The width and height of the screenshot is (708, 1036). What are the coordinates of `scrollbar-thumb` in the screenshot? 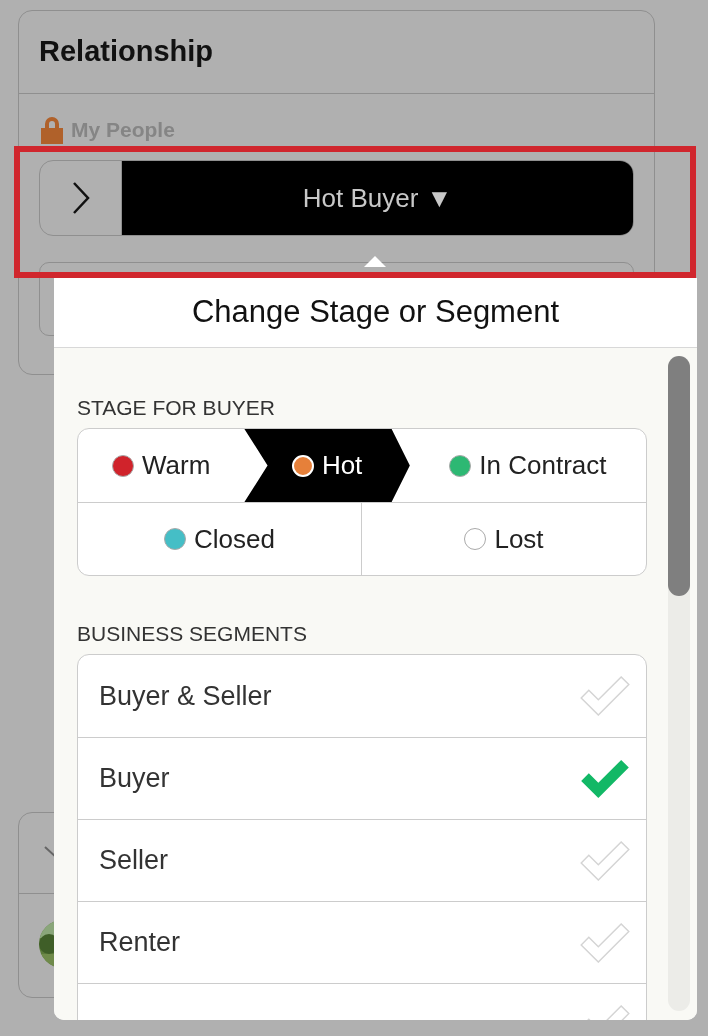 It's located at (679, 476).